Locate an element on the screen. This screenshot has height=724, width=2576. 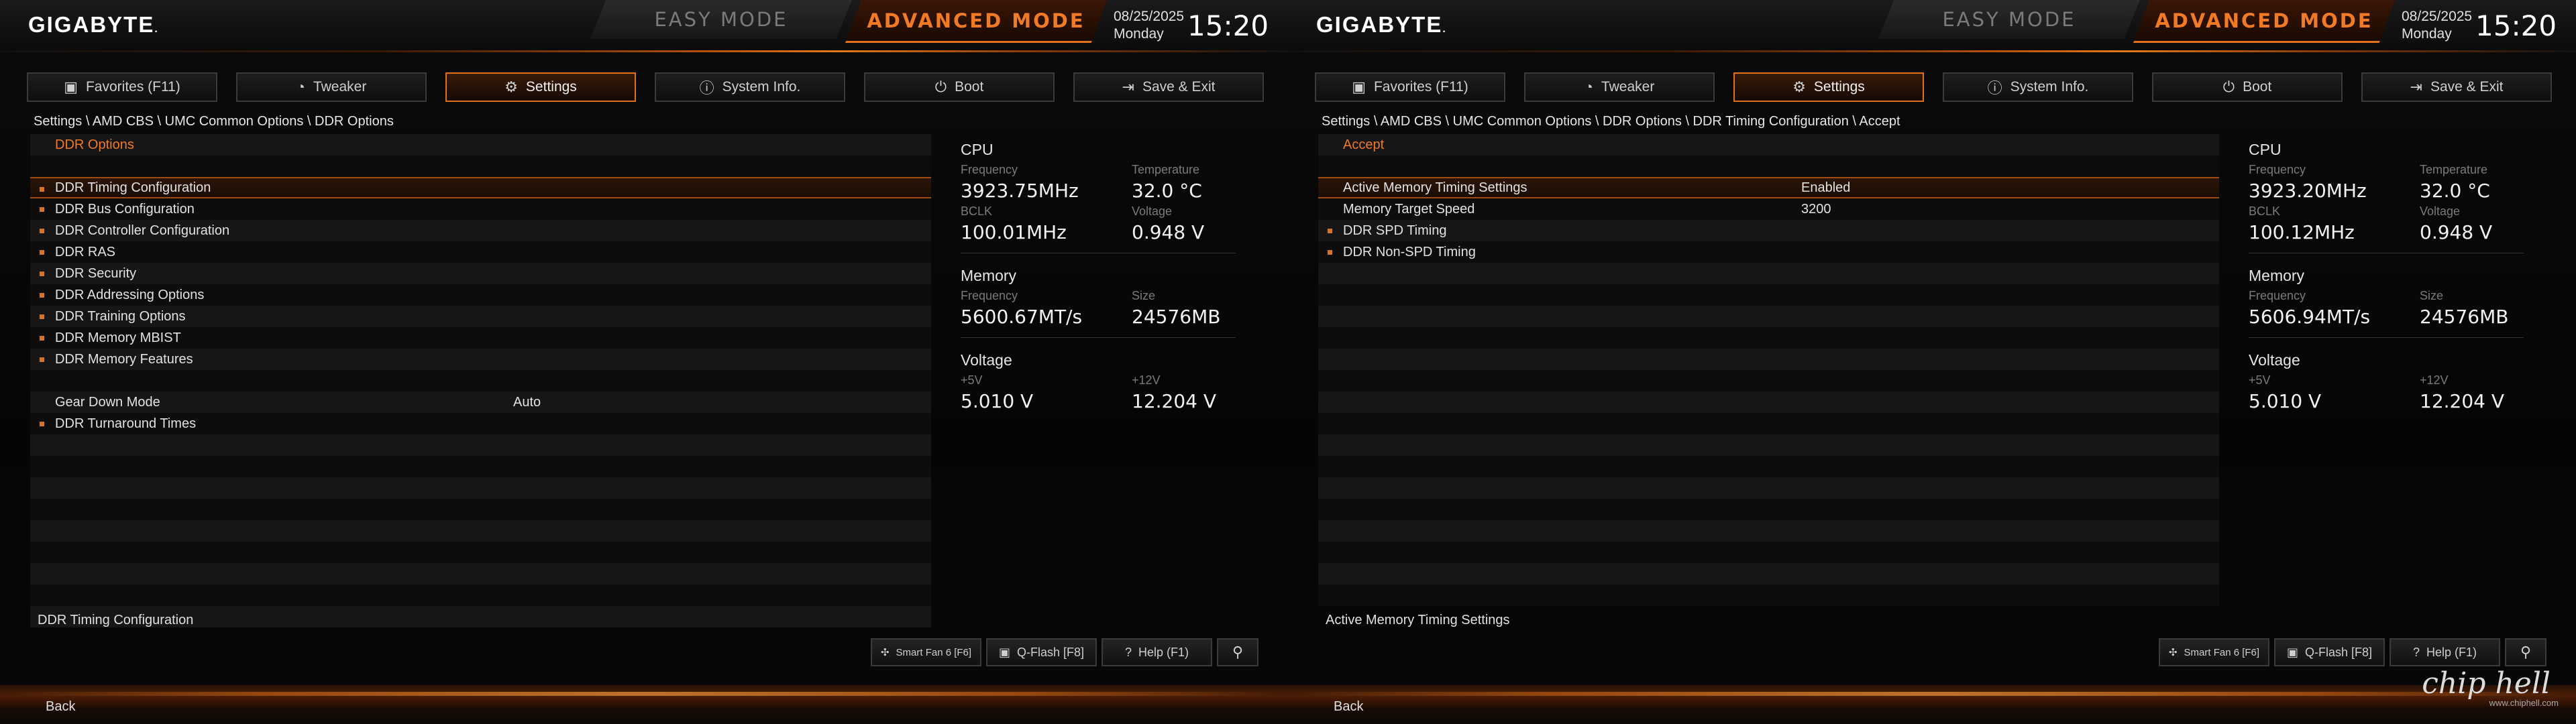
voltage-section-title: Voltage is located at coordinates (2274, 360).